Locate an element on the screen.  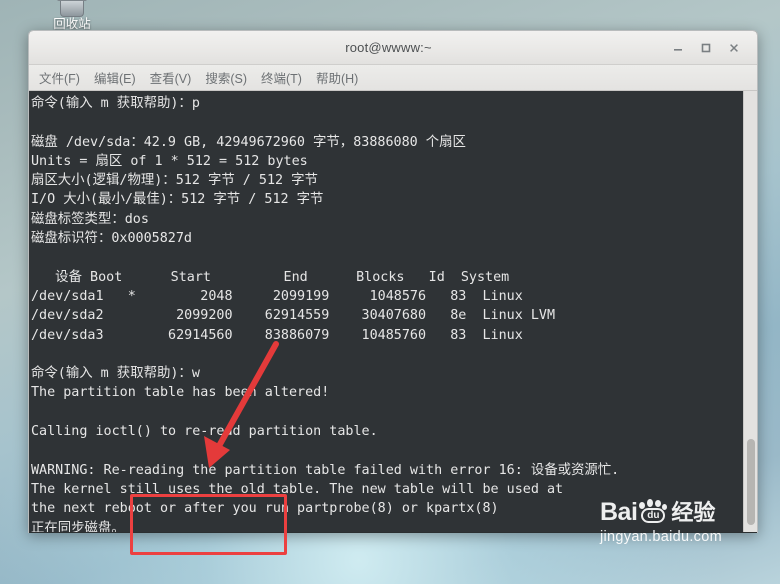
trash-icon is located at coordinates (72, 8).